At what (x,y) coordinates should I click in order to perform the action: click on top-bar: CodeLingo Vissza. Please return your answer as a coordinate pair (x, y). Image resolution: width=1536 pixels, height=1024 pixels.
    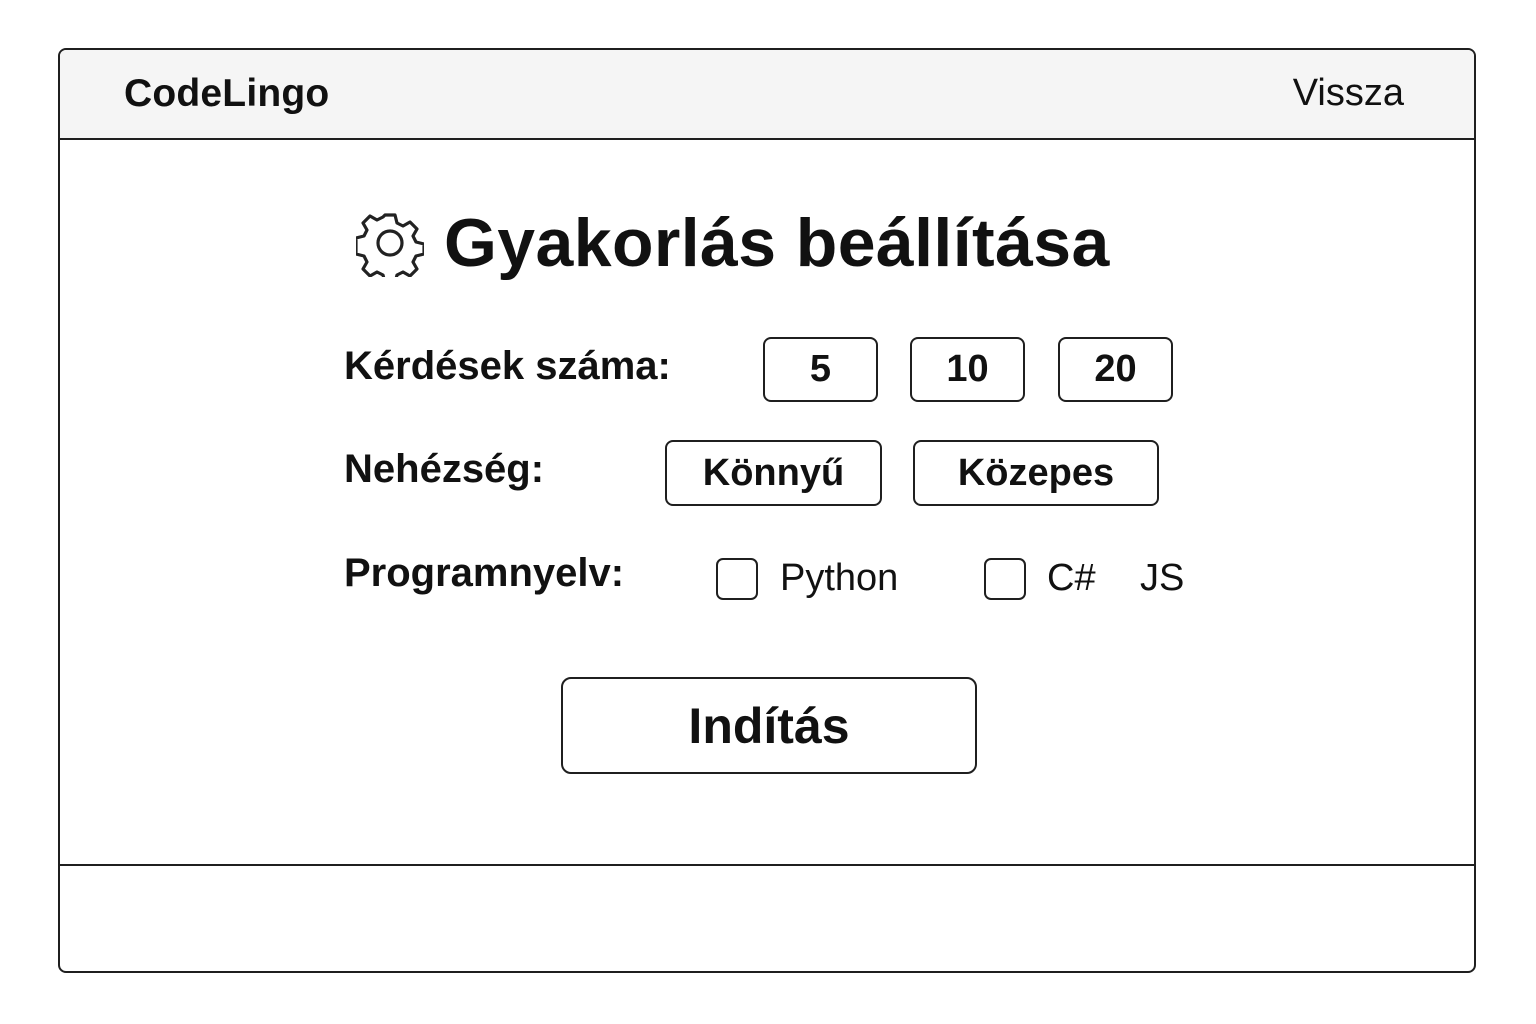
    Looking at the image, I should click on (767, 95).